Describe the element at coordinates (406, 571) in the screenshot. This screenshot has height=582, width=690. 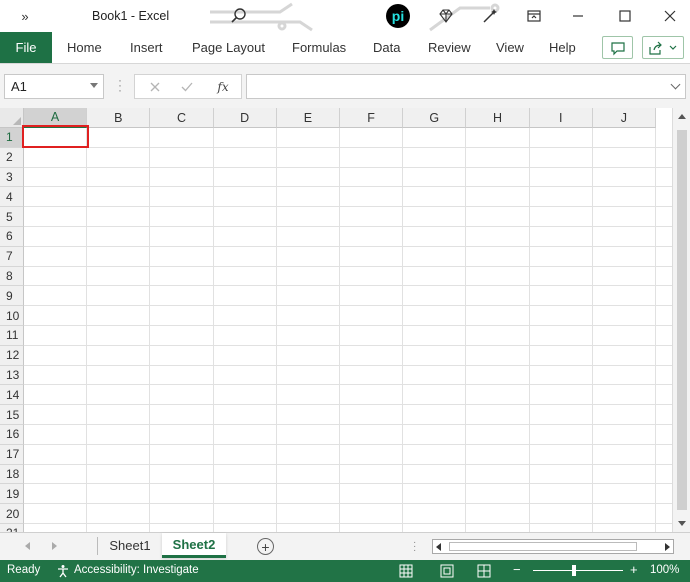
I see `normal-view-icon` at that location.